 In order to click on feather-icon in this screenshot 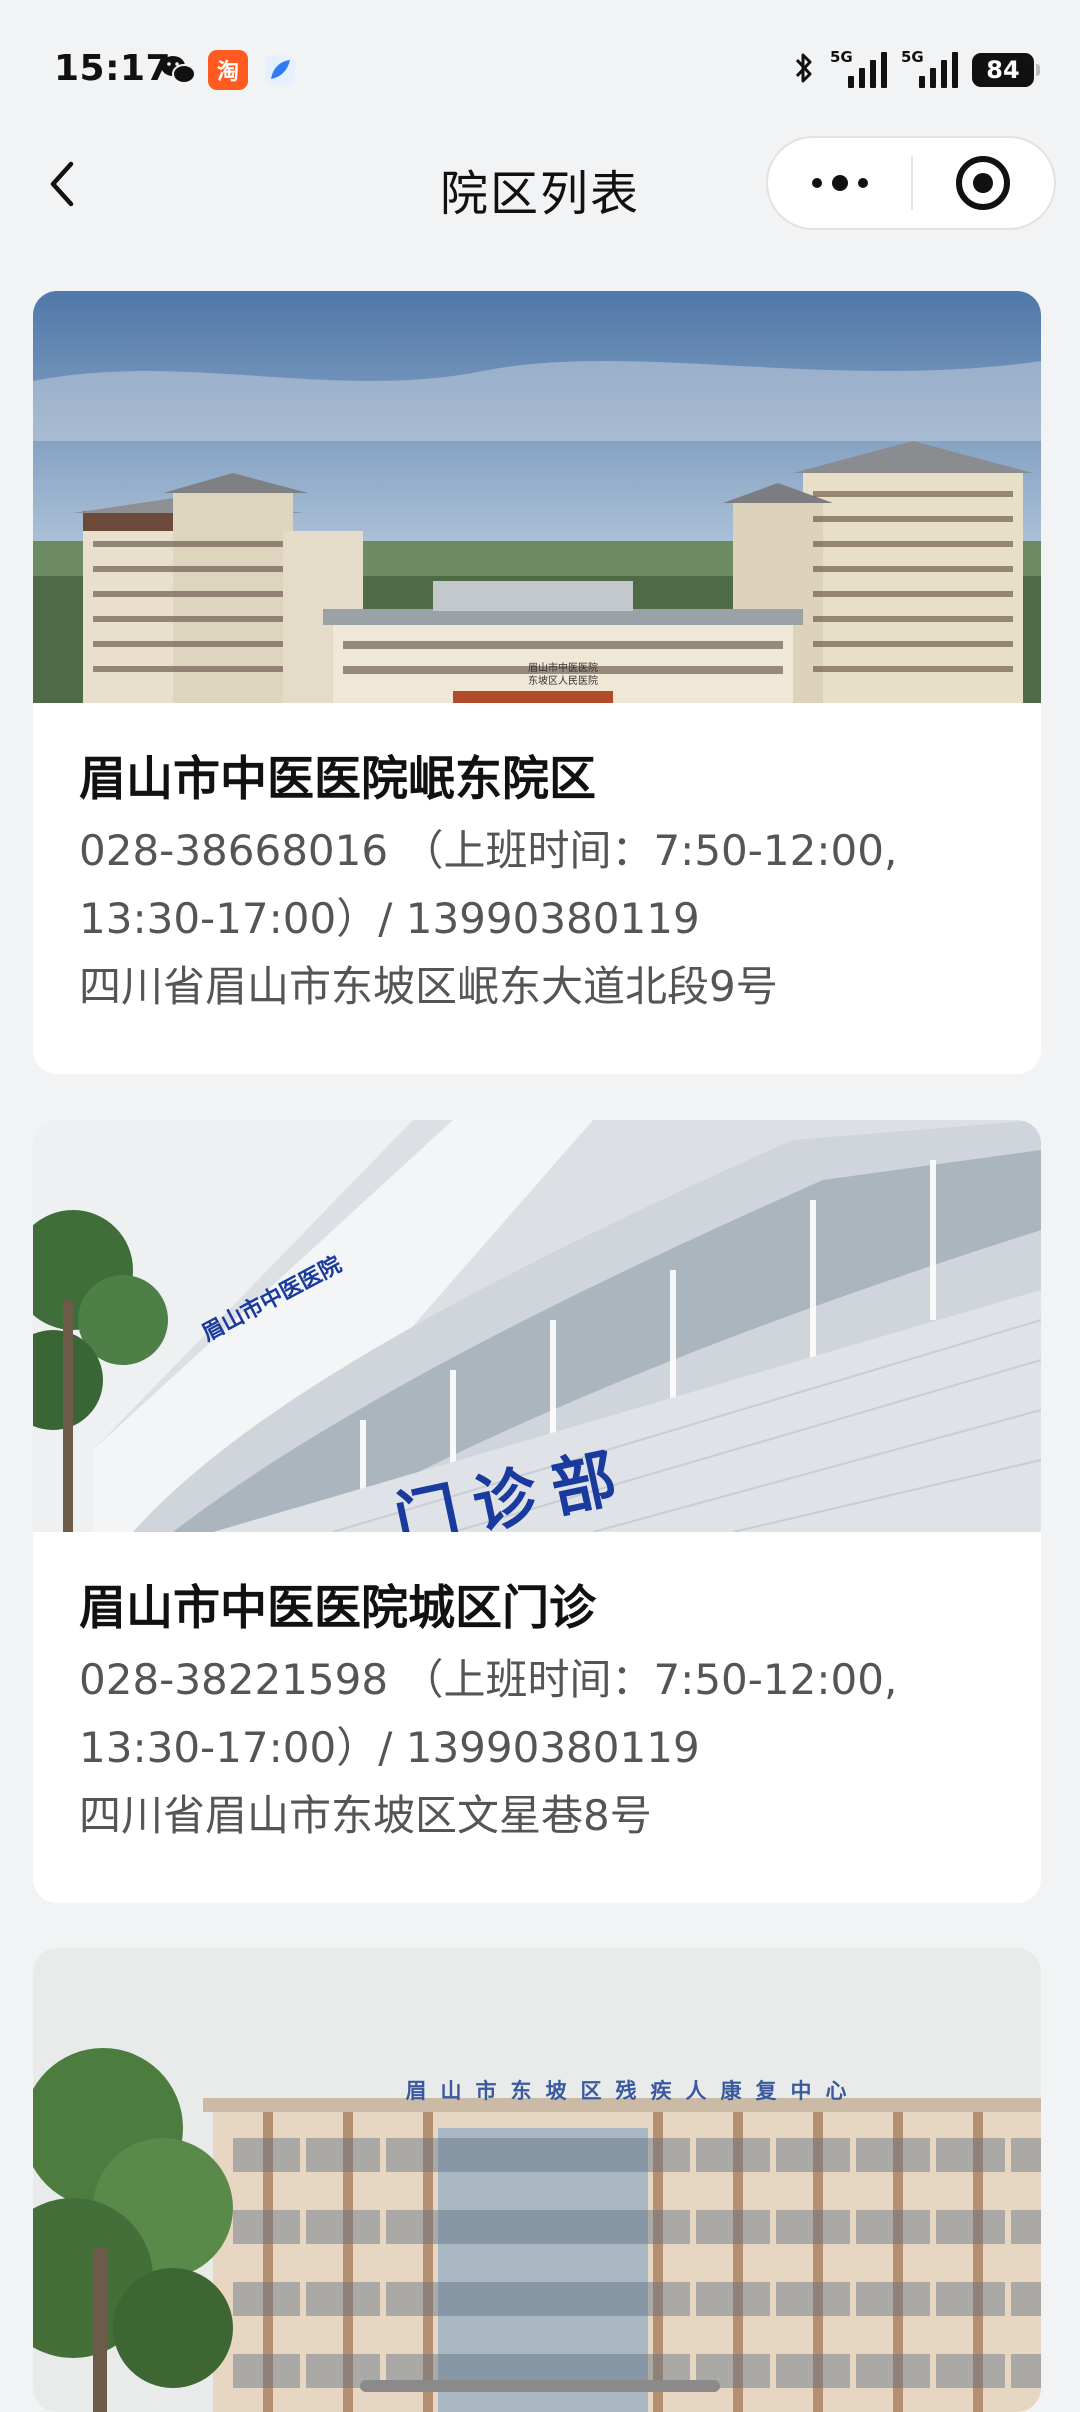, I will do `click(280, 70)`.